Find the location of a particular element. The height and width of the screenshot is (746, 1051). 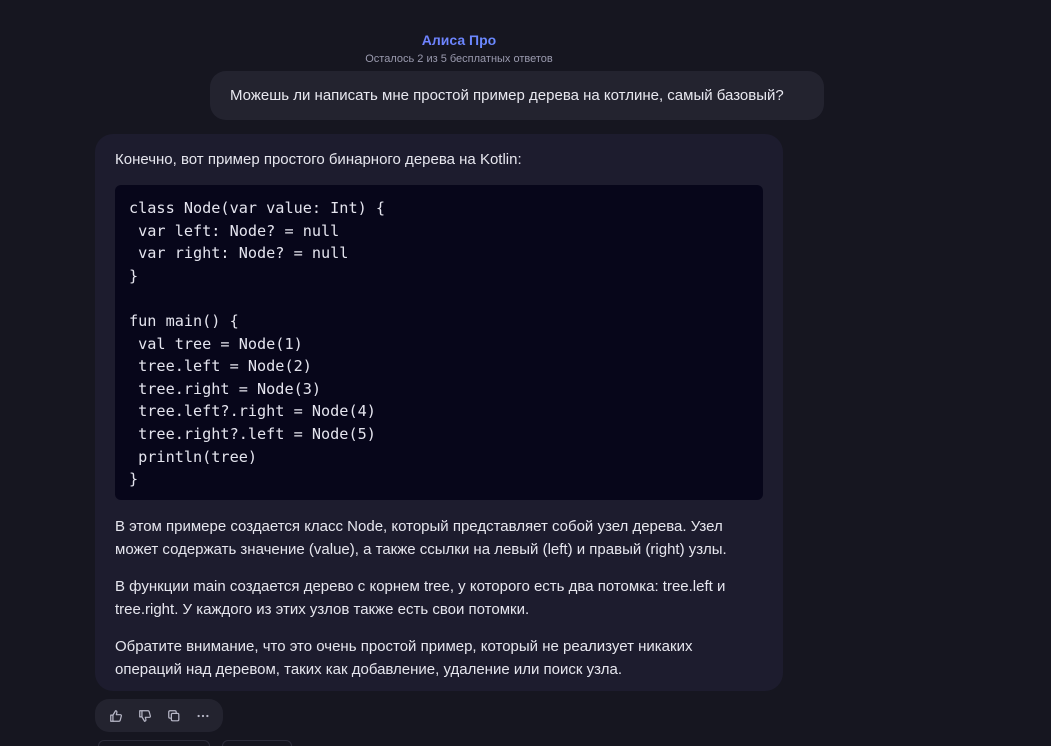

copy-button is located at coordinates (174, 716).